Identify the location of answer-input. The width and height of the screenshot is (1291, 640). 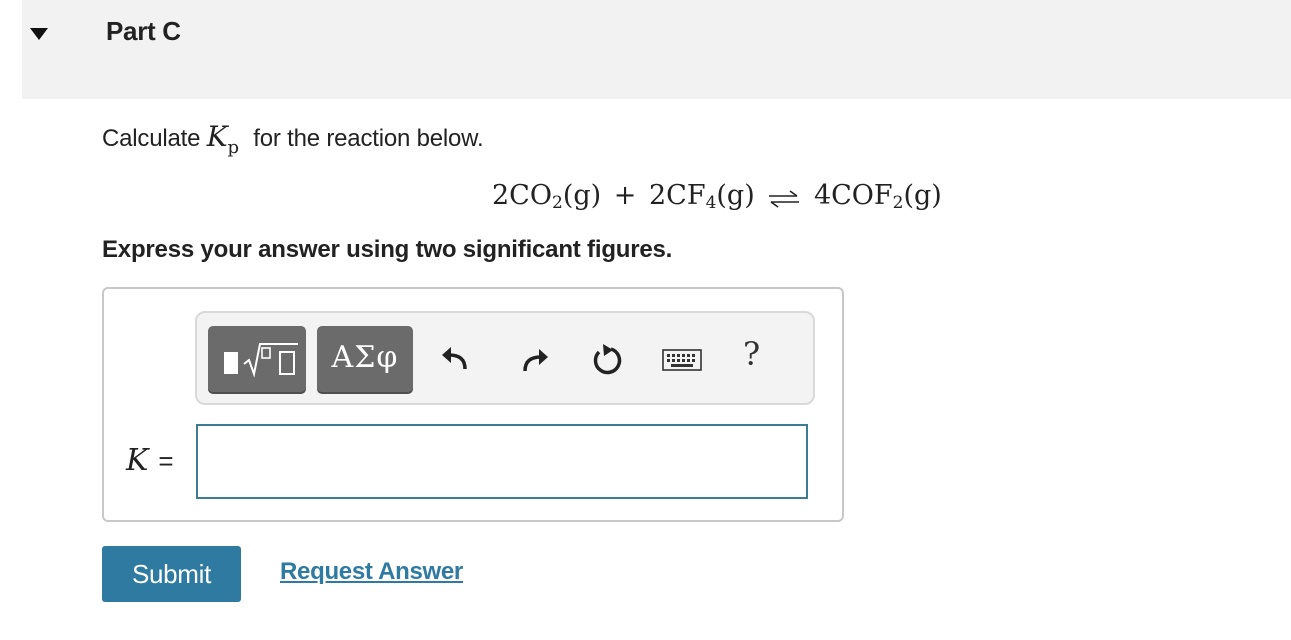
(502, 461).